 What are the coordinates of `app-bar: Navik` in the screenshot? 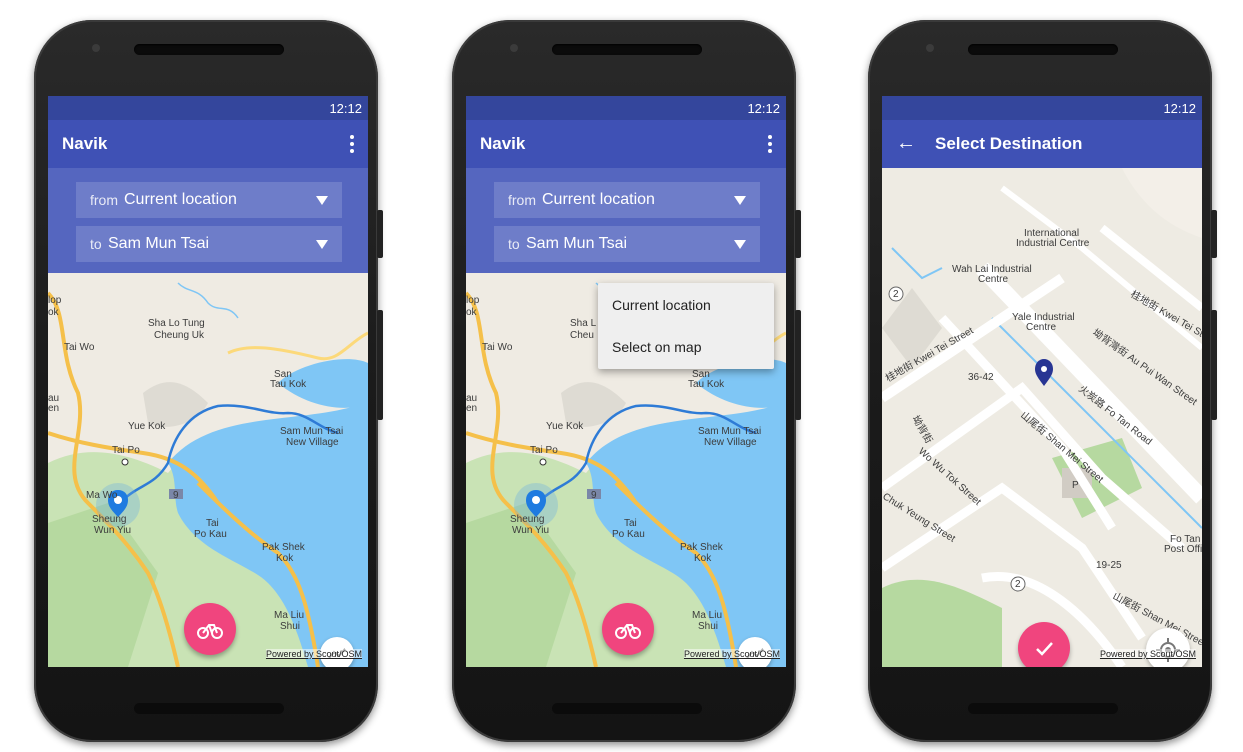 It's located at (208, 144).